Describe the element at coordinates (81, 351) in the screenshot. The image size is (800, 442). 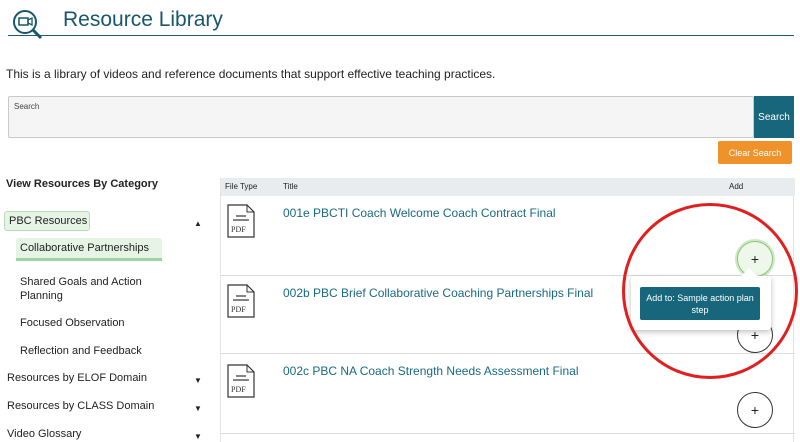
I see `sidebar-item-reflection-feedback: Reflection and Feedback` at that location.